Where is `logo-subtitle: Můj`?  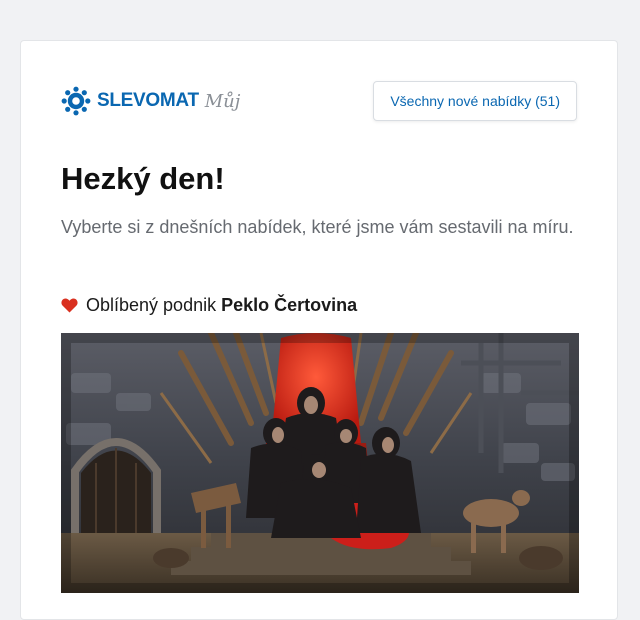
logo-subtitle: Můj is located at coordinates (222, 101).